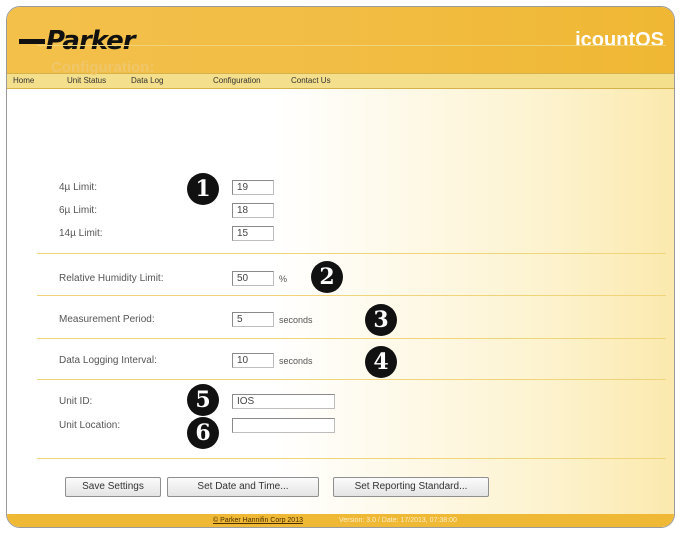 This screenshot has width=681, height=533. I want to click on measurement-unit: seconds, so click(296, 320).